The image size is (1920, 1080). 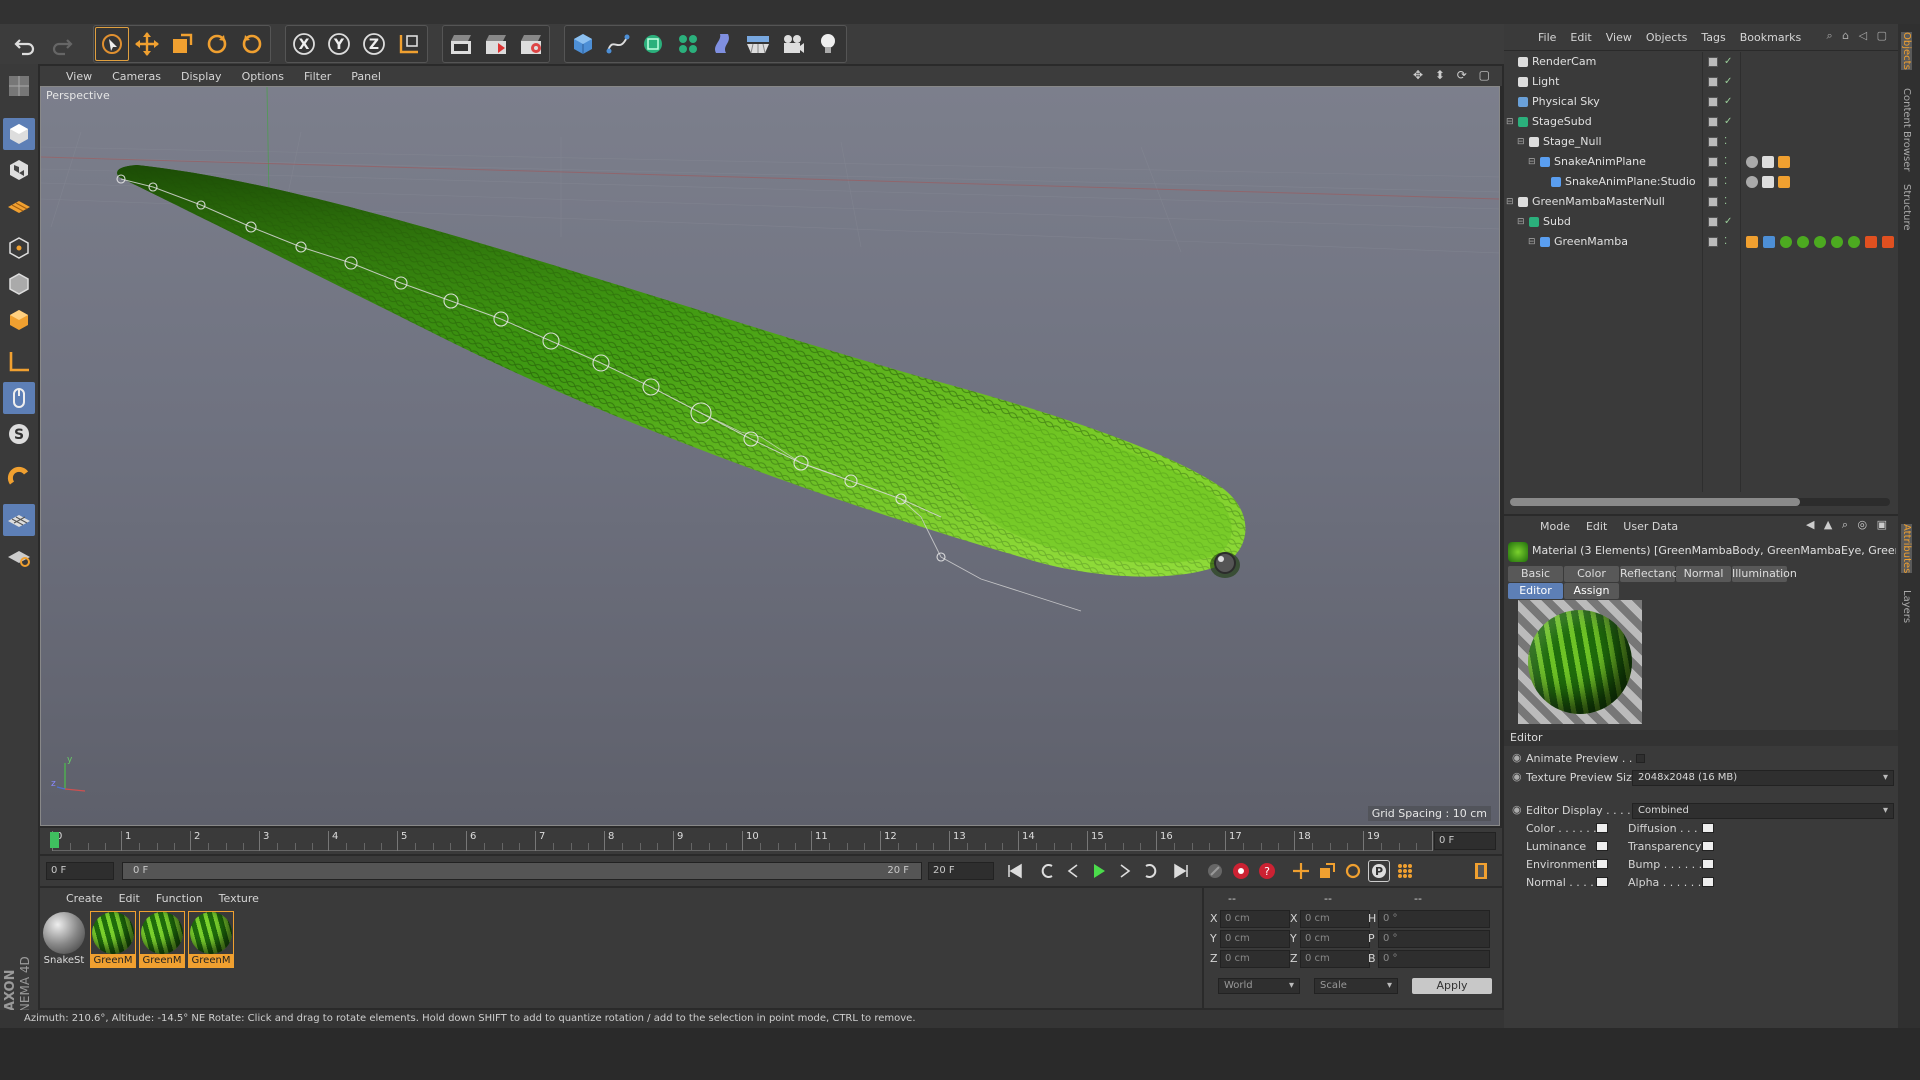 I want to click on key-parameter-icon: P, so click(x=1379, y=871).